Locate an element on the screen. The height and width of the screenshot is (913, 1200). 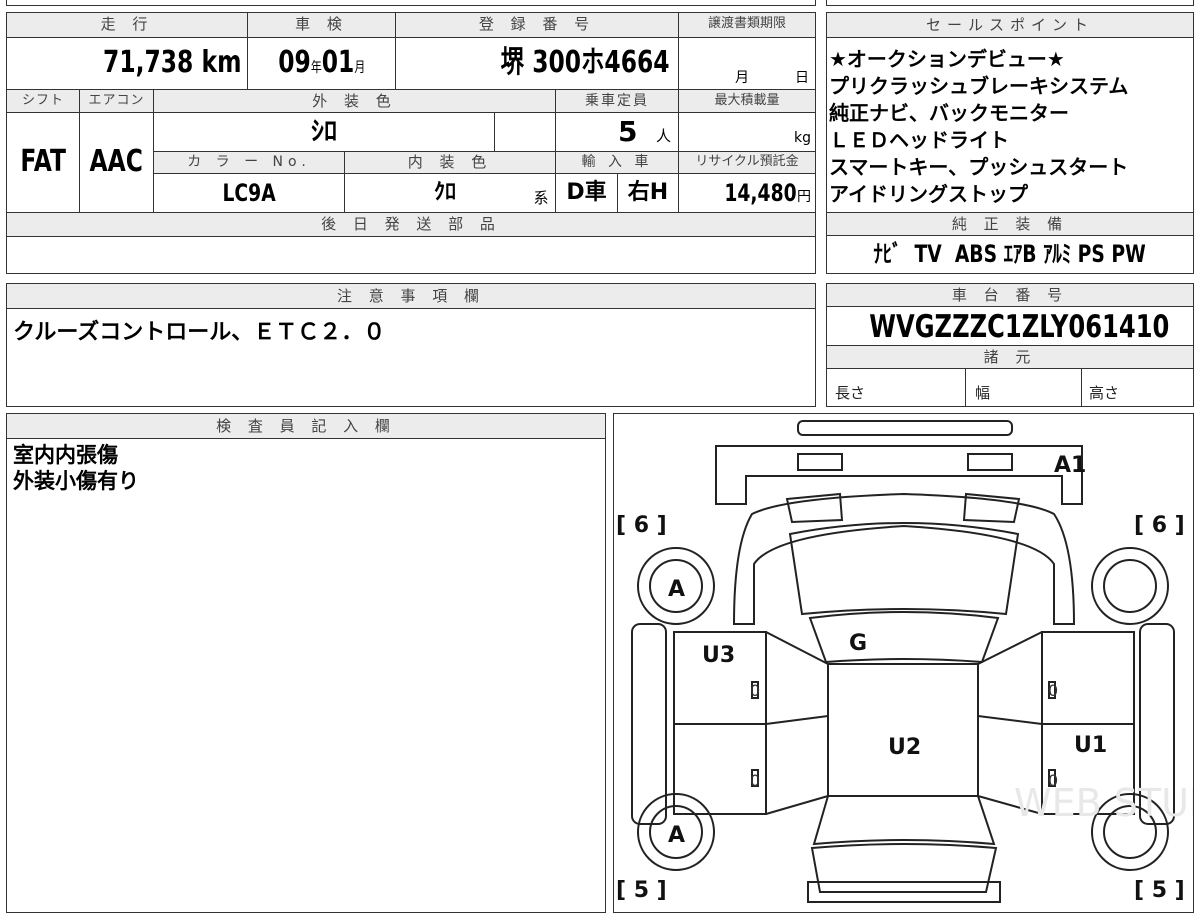
later-parts-header: 後 日 発 送 部 品 is located at coordinates (411, 224).